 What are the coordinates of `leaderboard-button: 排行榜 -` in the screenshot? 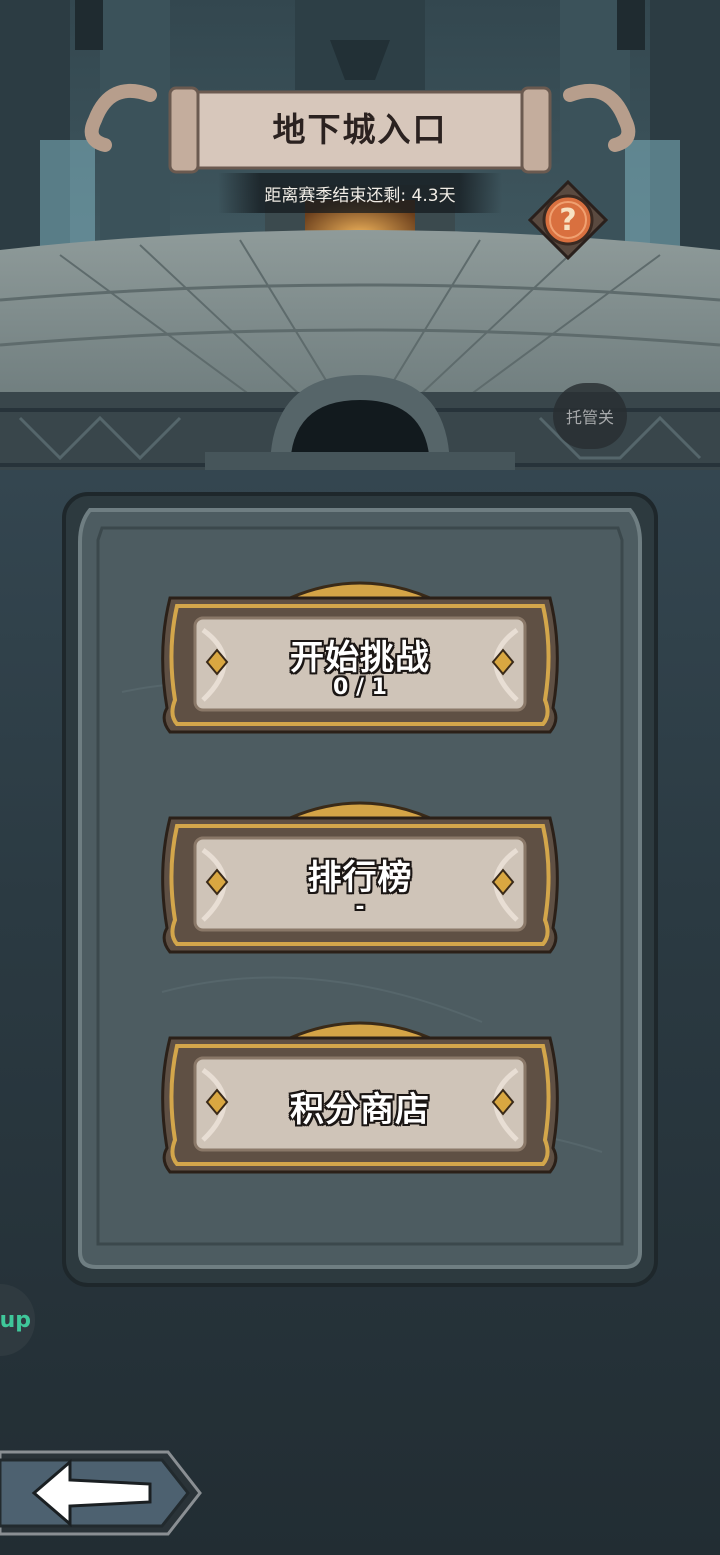 It's located at (360, 875).